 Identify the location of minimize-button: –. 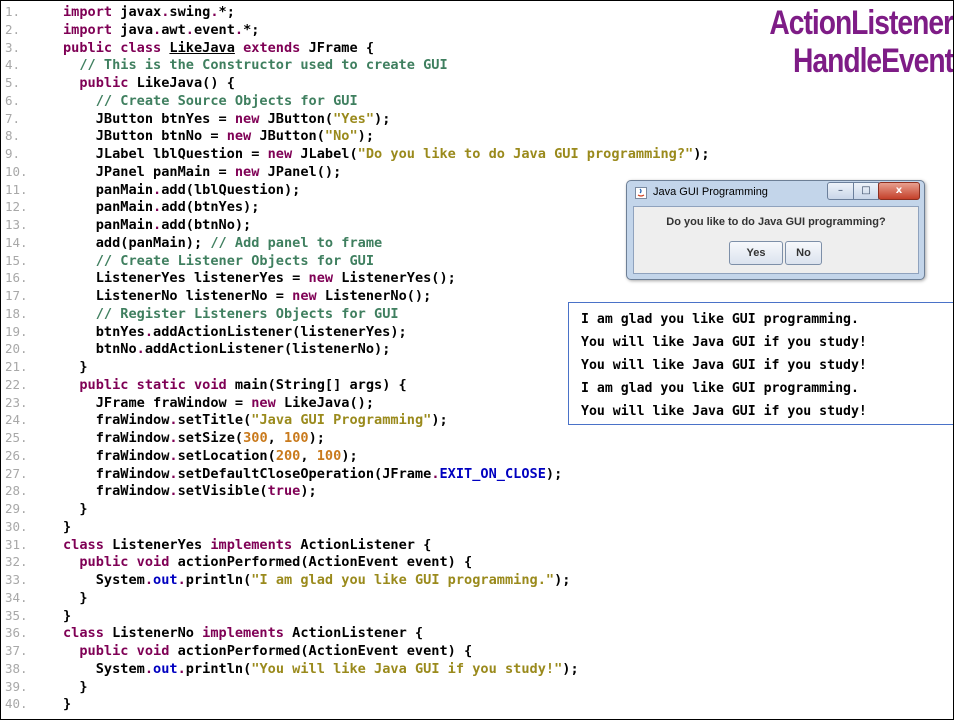
(840, 191).